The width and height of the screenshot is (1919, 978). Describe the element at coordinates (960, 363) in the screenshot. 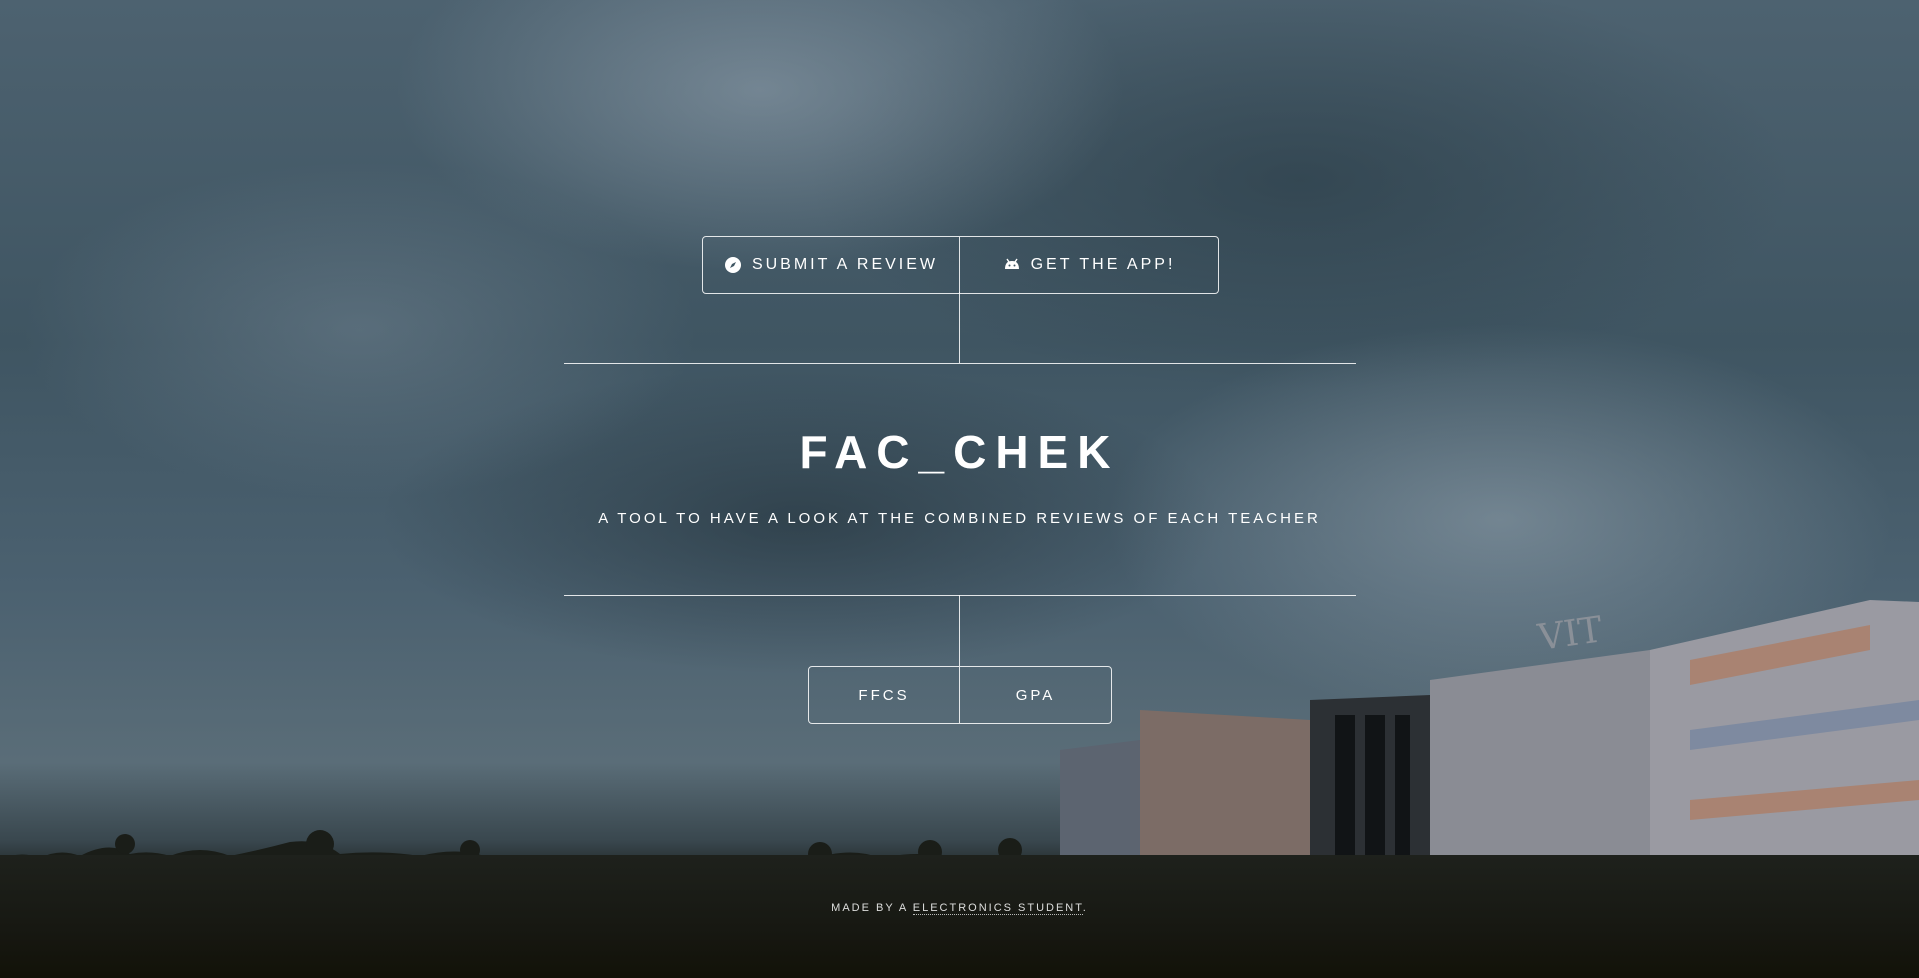

I see `top-divider` at that location.